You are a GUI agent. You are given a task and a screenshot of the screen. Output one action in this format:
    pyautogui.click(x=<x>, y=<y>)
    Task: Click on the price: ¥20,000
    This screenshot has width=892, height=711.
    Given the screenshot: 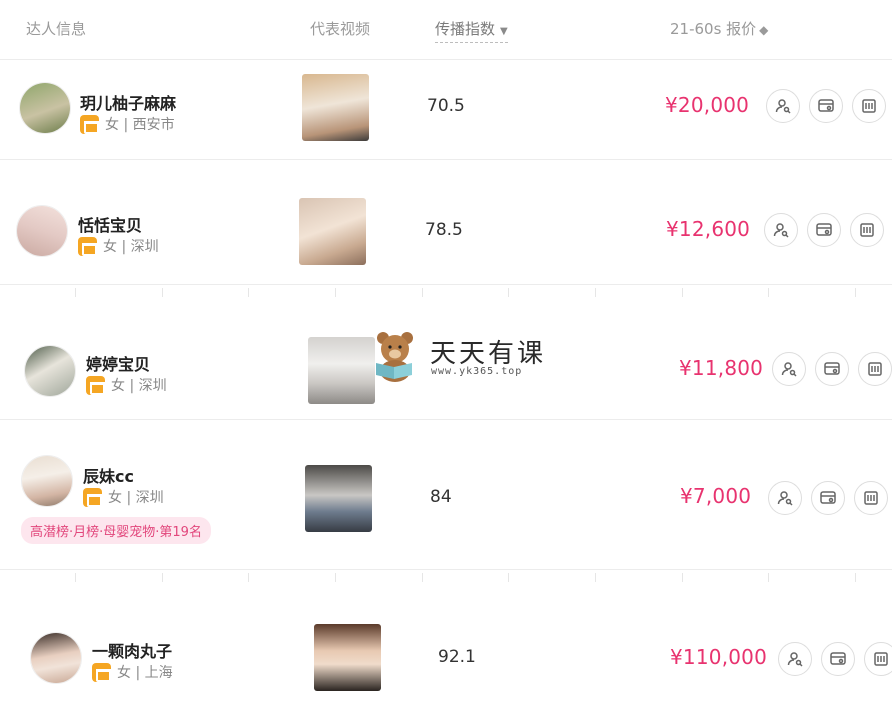 What is the action you would take?
    pyautogui.click(x=707, y=105)
    